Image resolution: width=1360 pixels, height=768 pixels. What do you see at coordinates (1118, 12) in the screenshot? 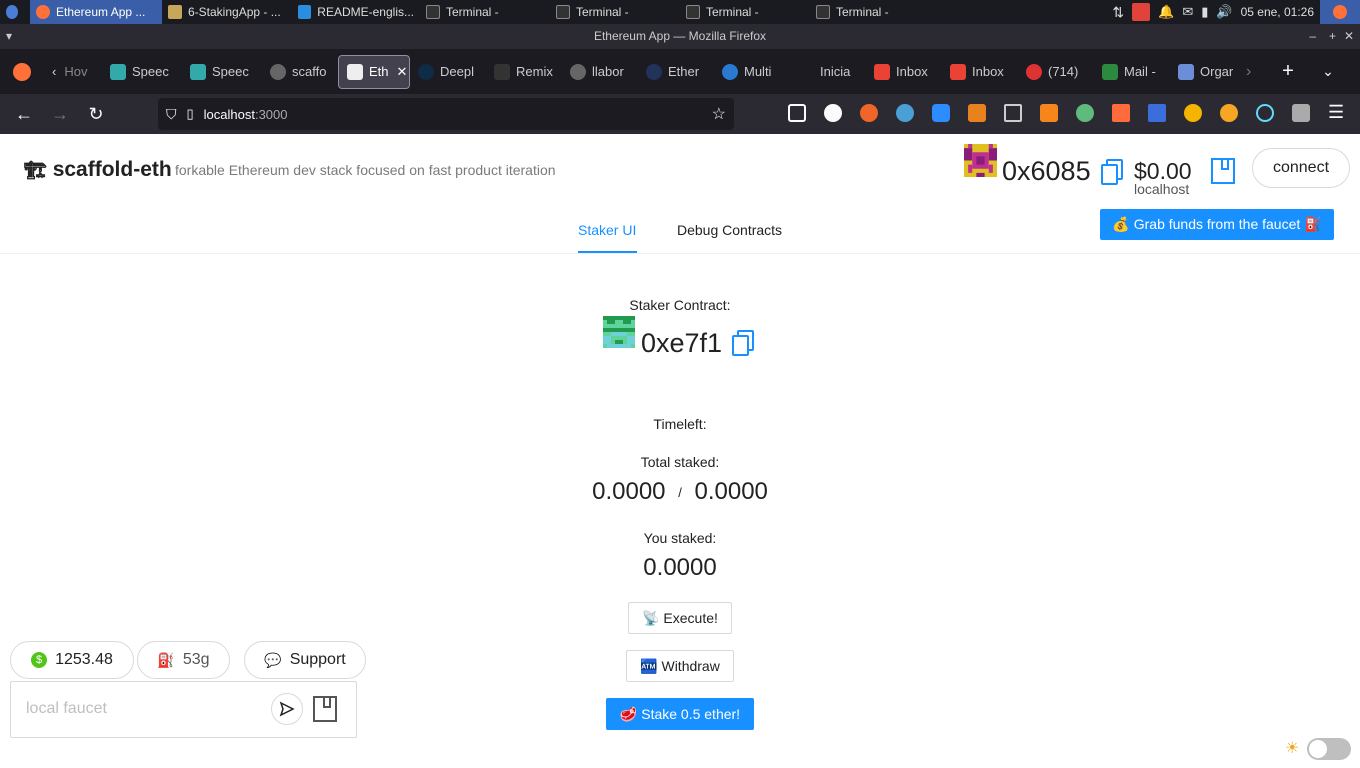
I see `network-transfer-icon: ⇅` at bounding box center [1118, 12].